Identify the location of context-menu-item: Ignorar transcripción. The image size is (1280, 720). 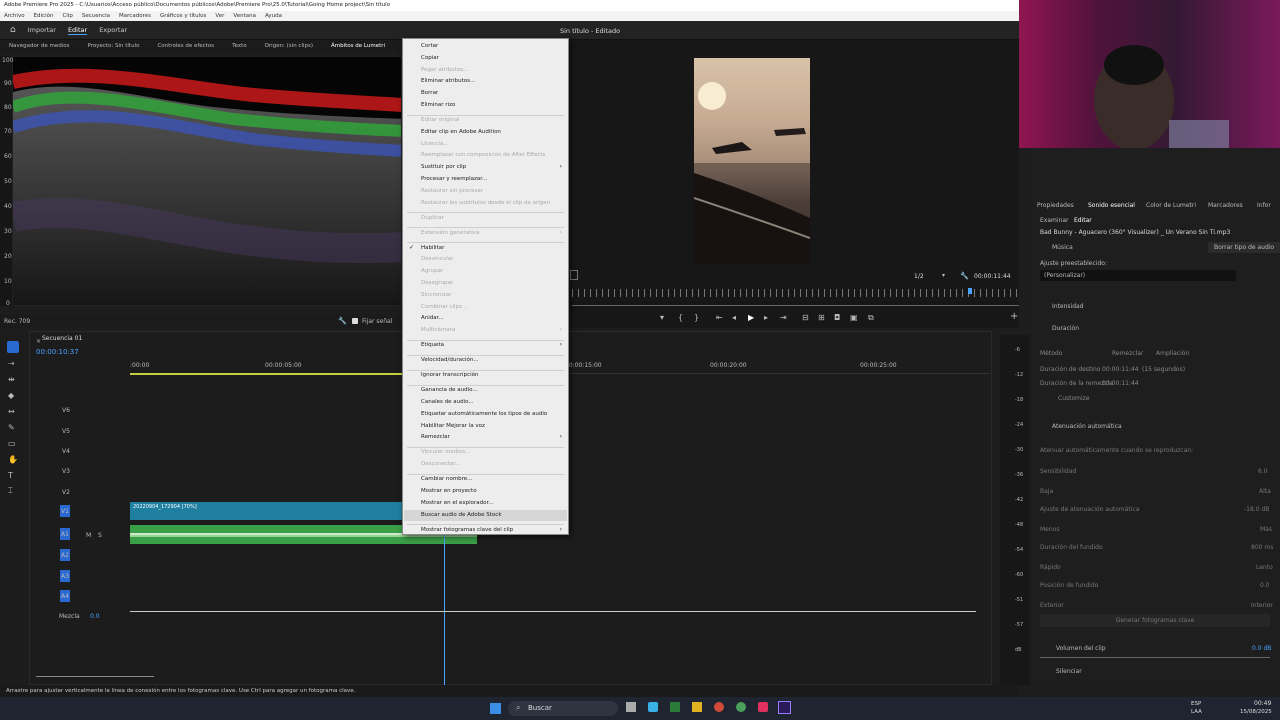
(449, 375).